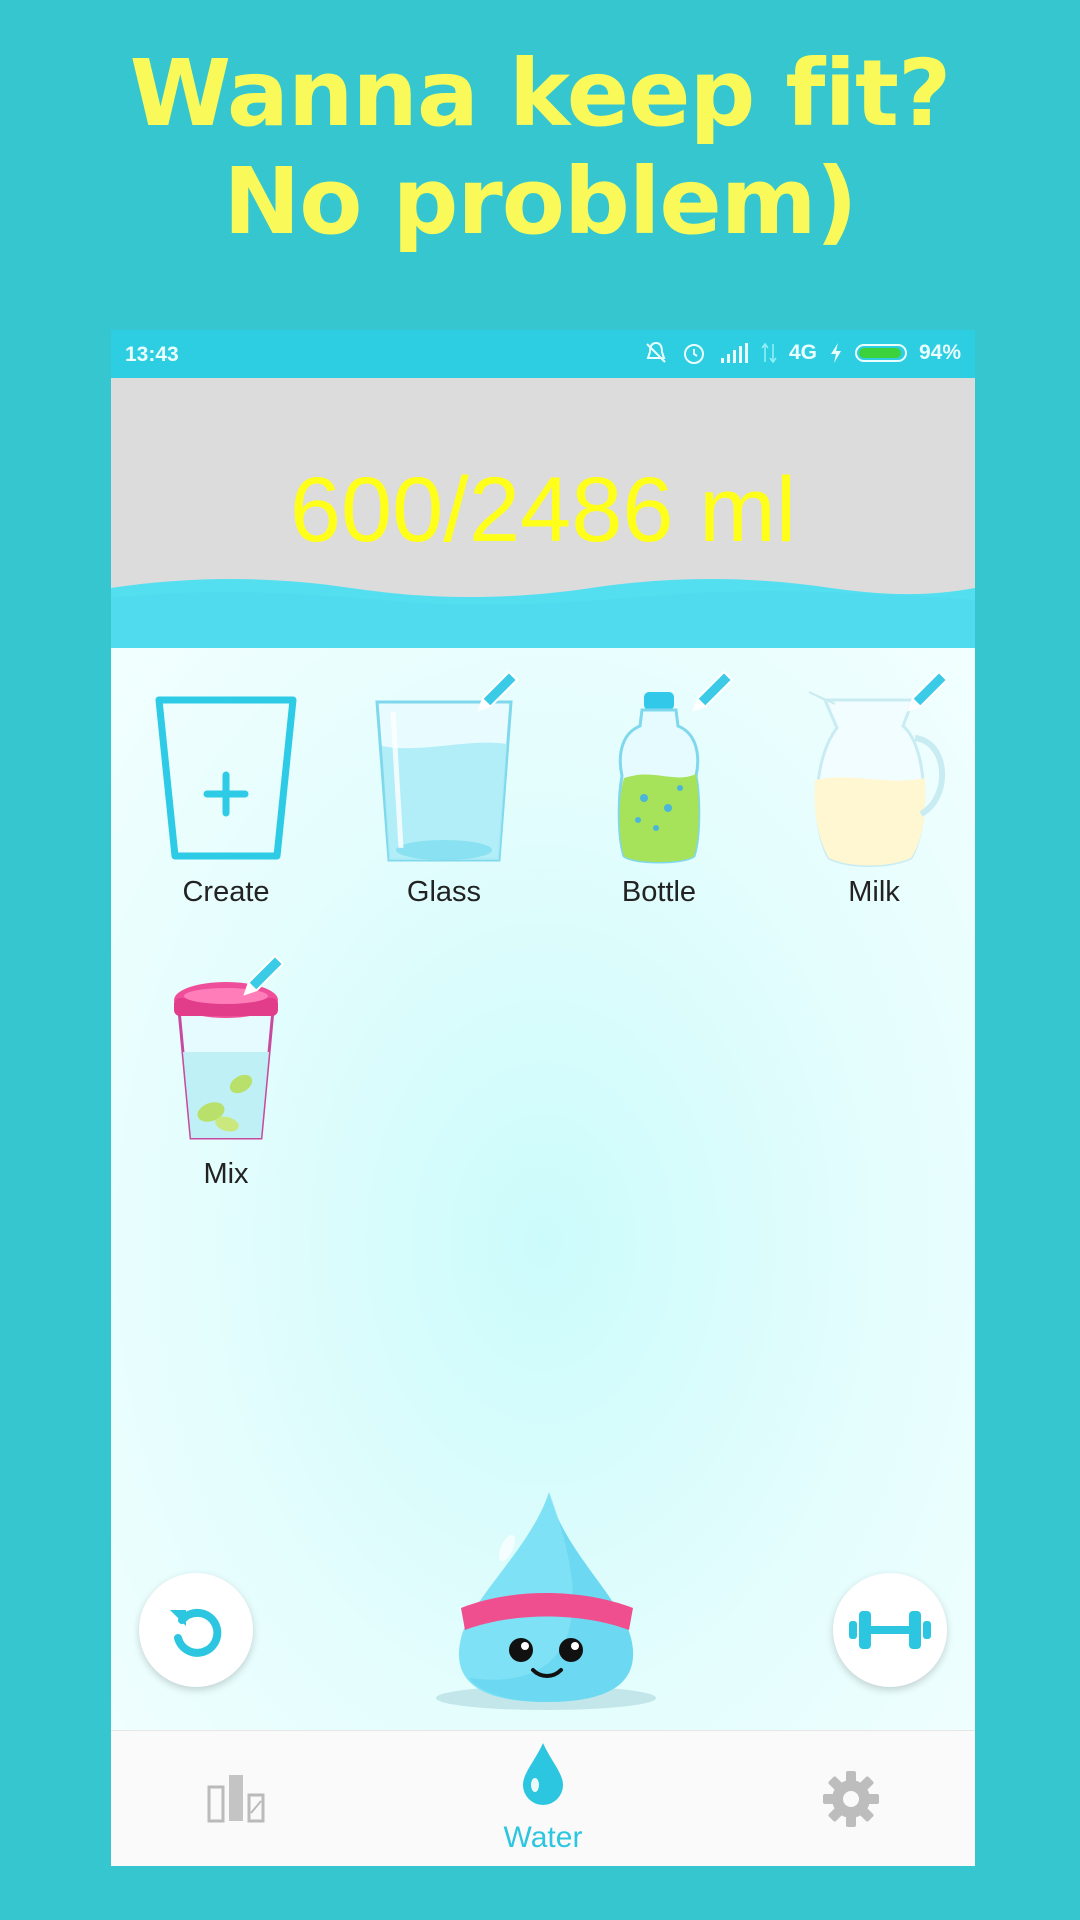 The width and height of the screenshot is (1080, 1920). I want to click on undo-icon, so click(196, 1632).